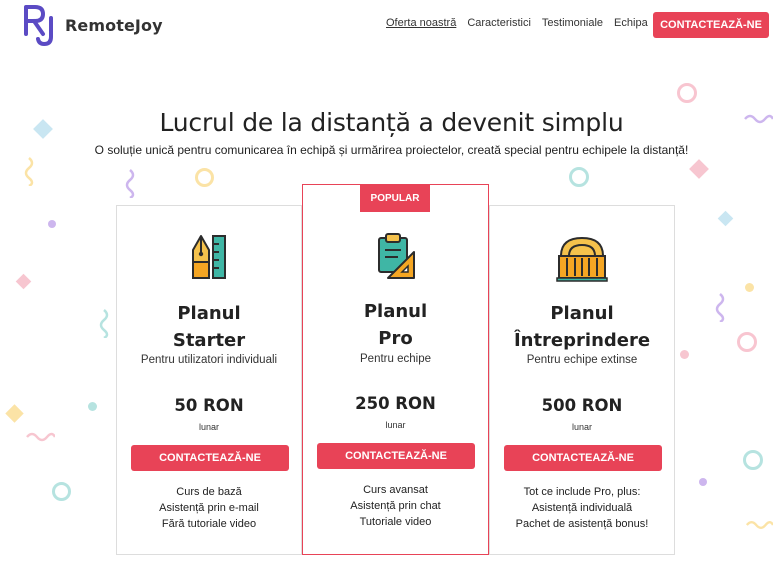 This screenshot has width=783, height=561. Describe the element at coordinates (395, 403) in the screenshot. I see `plan-price: 250 RON` at that location.